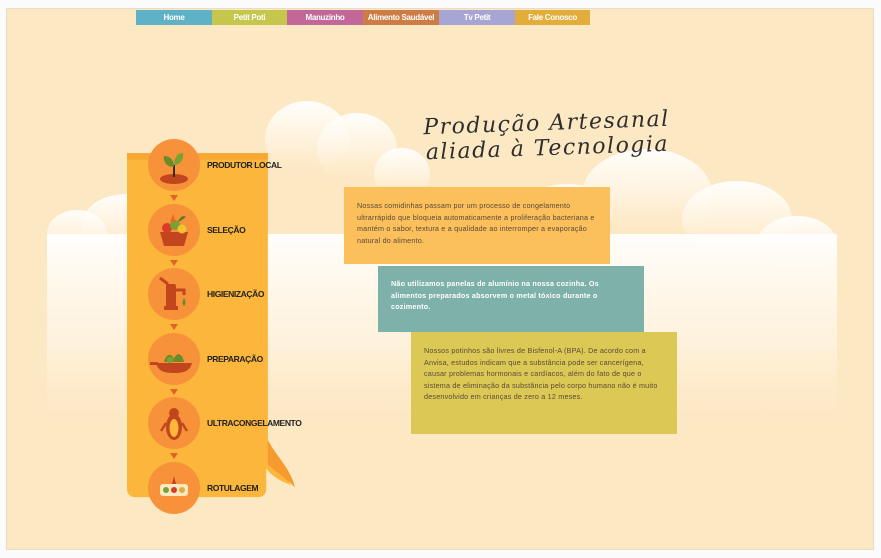 The width and height of the screenshot is (881, 558). What do you see at coordinates (174, 488) in the screenshot?
I see `petit-poti-label-icon` at bounding box center [174, 488].